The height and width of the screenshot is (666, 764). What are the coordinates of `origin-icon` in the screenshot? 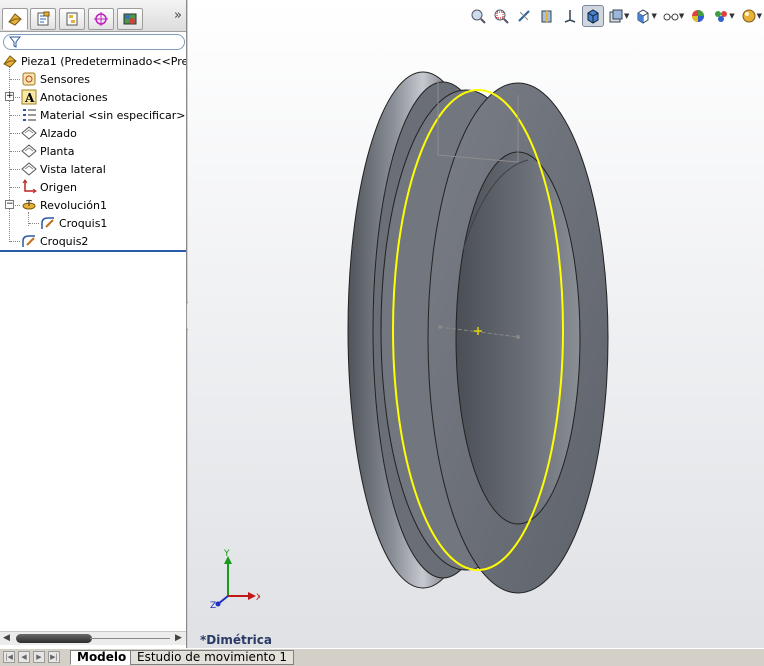 It's located at (29, 187).